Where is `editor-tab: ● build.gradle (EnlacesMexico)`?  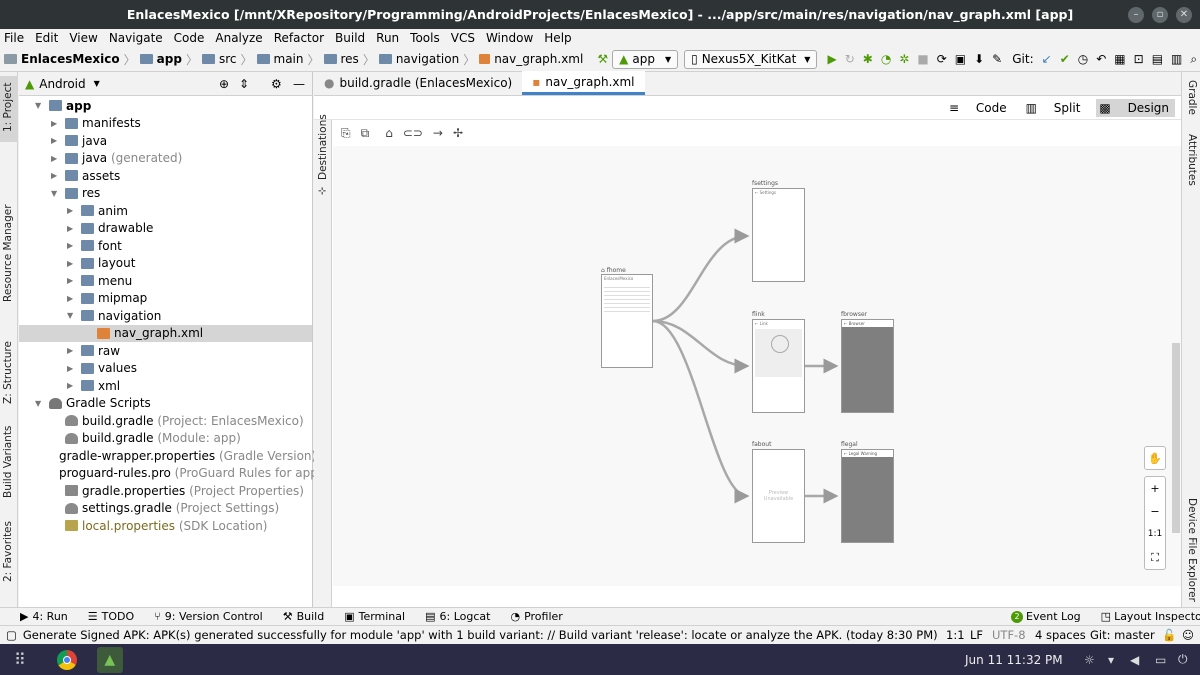
editor-tab: ● build.gradle (EnlacesMexico) is located at coordinates (418, 83).